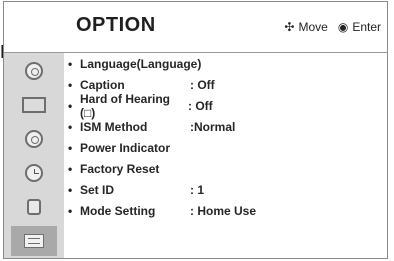 Image resolution: width=394 pixels, height=261 pixels. I want to click on menu-item-label: Language(Language), so click(141, 63).